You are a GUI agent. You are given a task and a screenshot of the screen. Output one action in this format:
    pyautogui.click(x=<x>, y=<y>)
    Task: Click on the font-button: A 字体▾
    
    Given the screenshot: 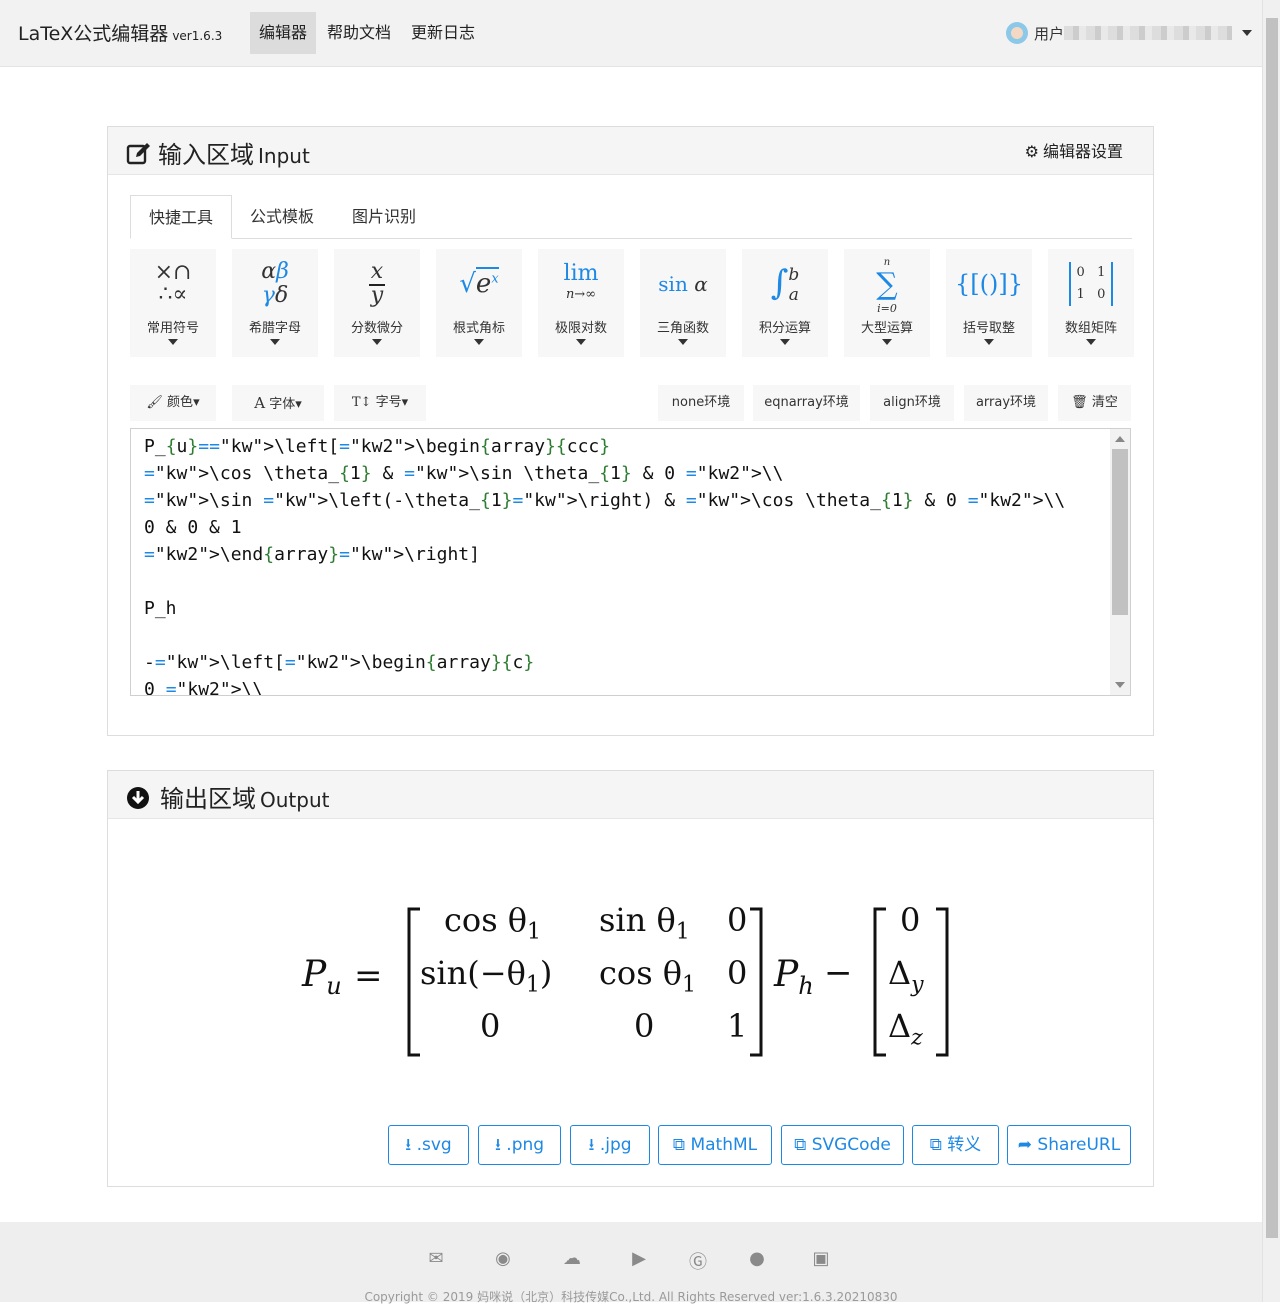 What is the action you would take?
    pyautogui.click(x=278, y=403)
    